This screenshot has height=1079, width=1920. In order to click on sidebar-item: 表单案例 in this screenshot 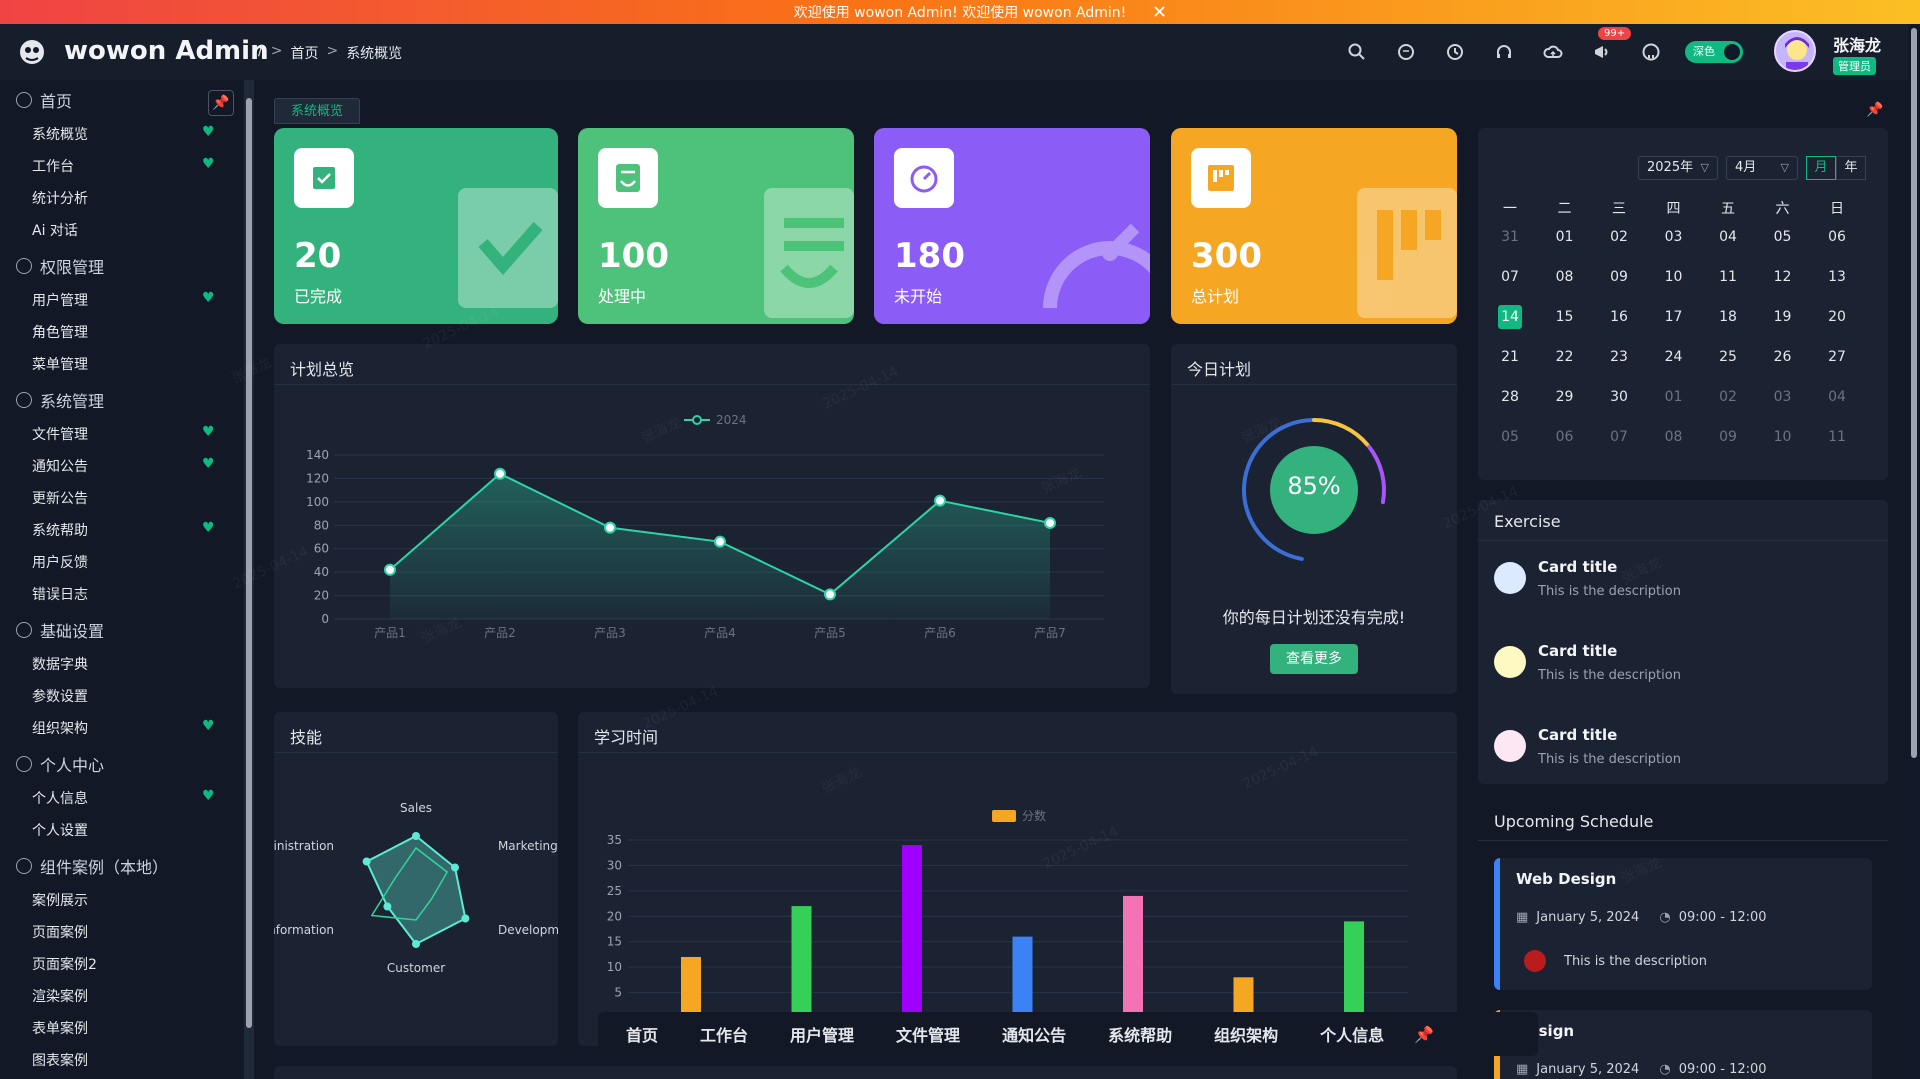, I will do `click(60, 1028)`.